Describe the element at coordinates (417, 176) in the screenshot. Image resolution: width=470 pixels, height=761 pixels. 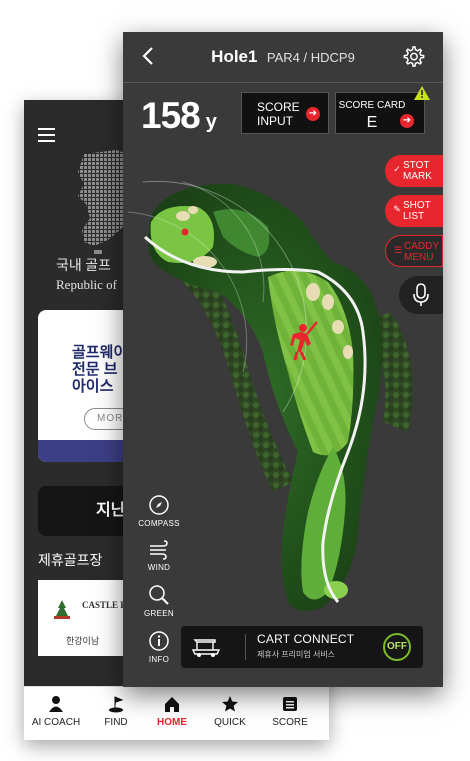
I see `stot-line2: MARK` at that location.